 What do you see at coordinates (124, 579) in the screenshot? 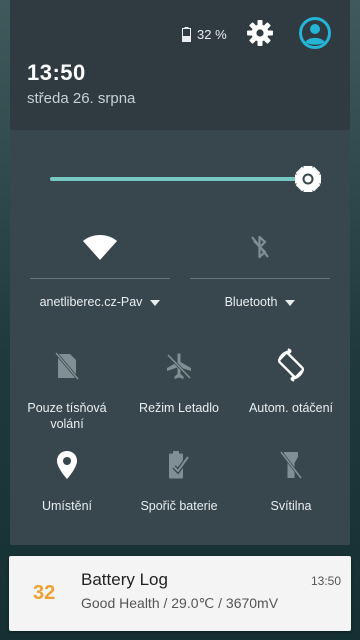
I see `notification-title: Battery Log` at bounding box center [124, 579].